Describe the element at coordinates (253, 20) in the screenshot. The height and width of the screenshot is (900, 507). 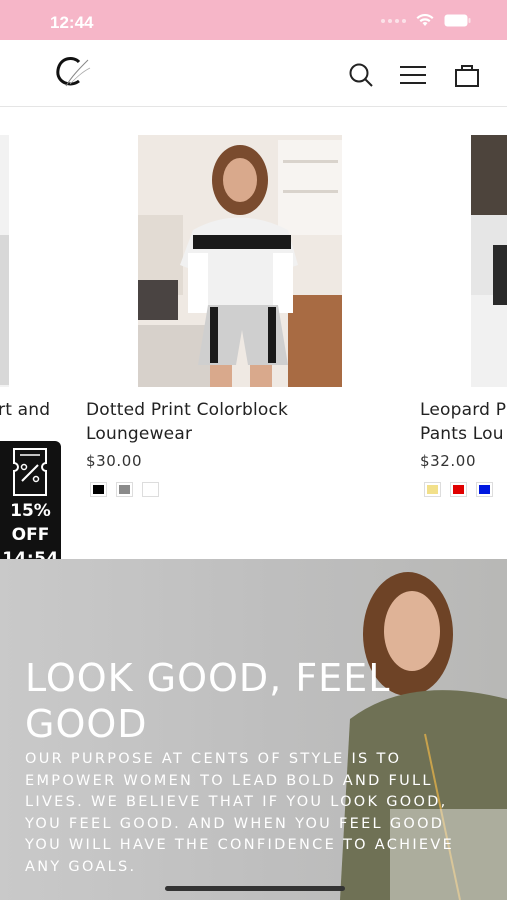
I see `status-bar: 12:44` at that location.